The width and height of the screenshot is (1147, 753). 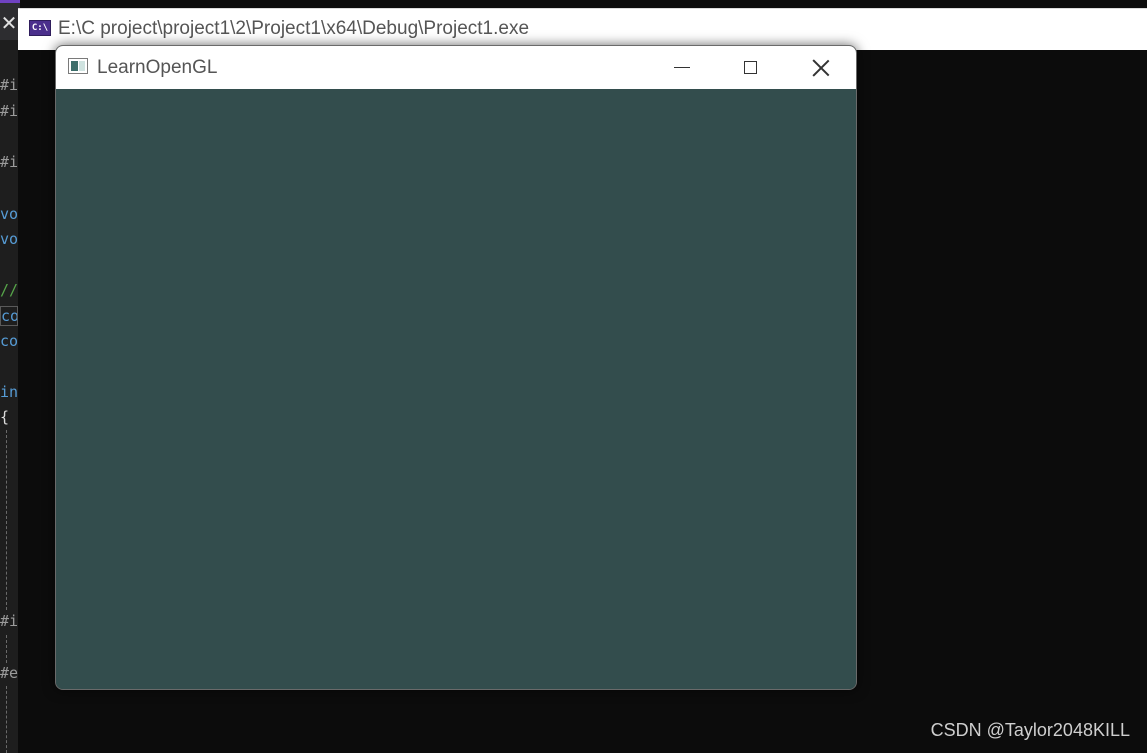 What do you see at coordinates (9, 316) in the screenshot?
I see `code-line-selected: co` at bounding box center [9, 316].